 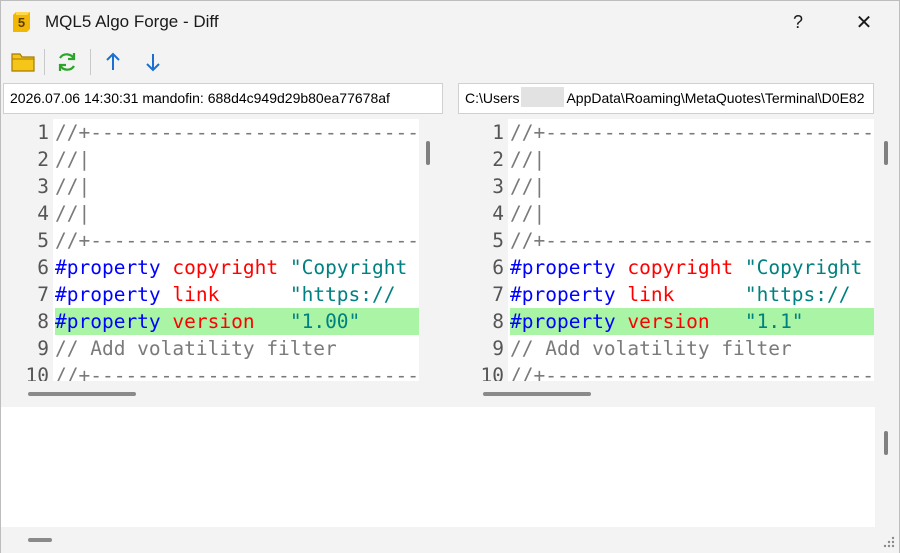 I want to click on path-prefix: C:\Users, so click(x=492, y=98).